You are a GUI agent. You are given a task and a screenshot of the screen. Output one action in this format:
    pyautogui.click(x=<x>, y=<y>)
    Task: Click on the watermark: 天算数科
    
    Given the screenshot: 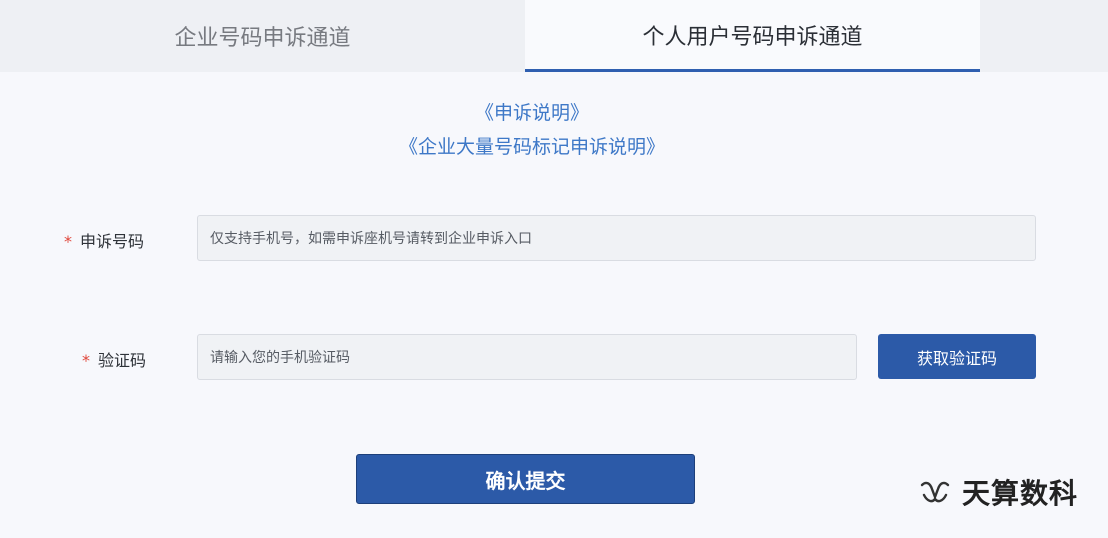 What is the action you would take?
    pyautogui.click(x=998, y=492)
    